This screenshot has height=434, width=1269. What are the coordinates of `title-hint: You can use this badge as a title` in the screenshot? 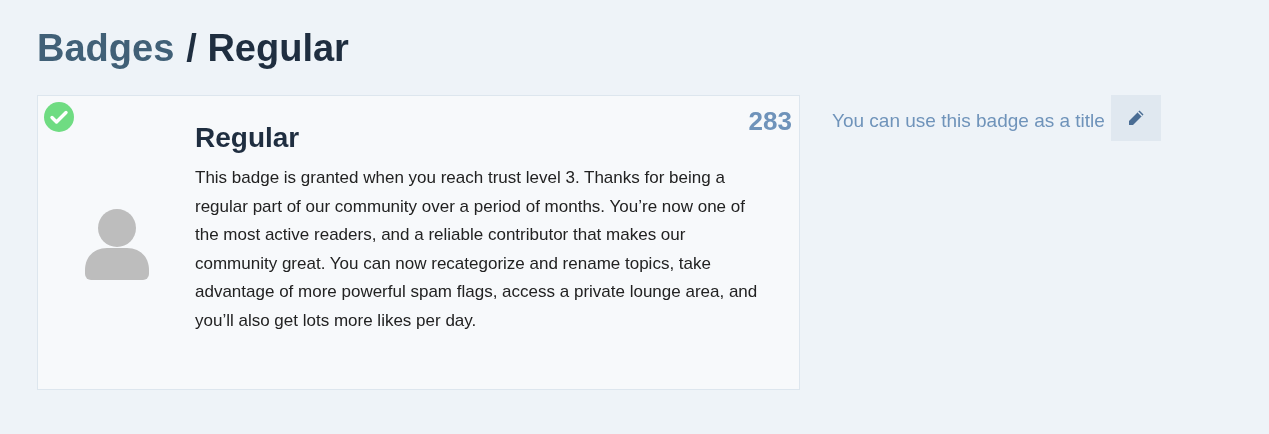 It's located at (968, 121).